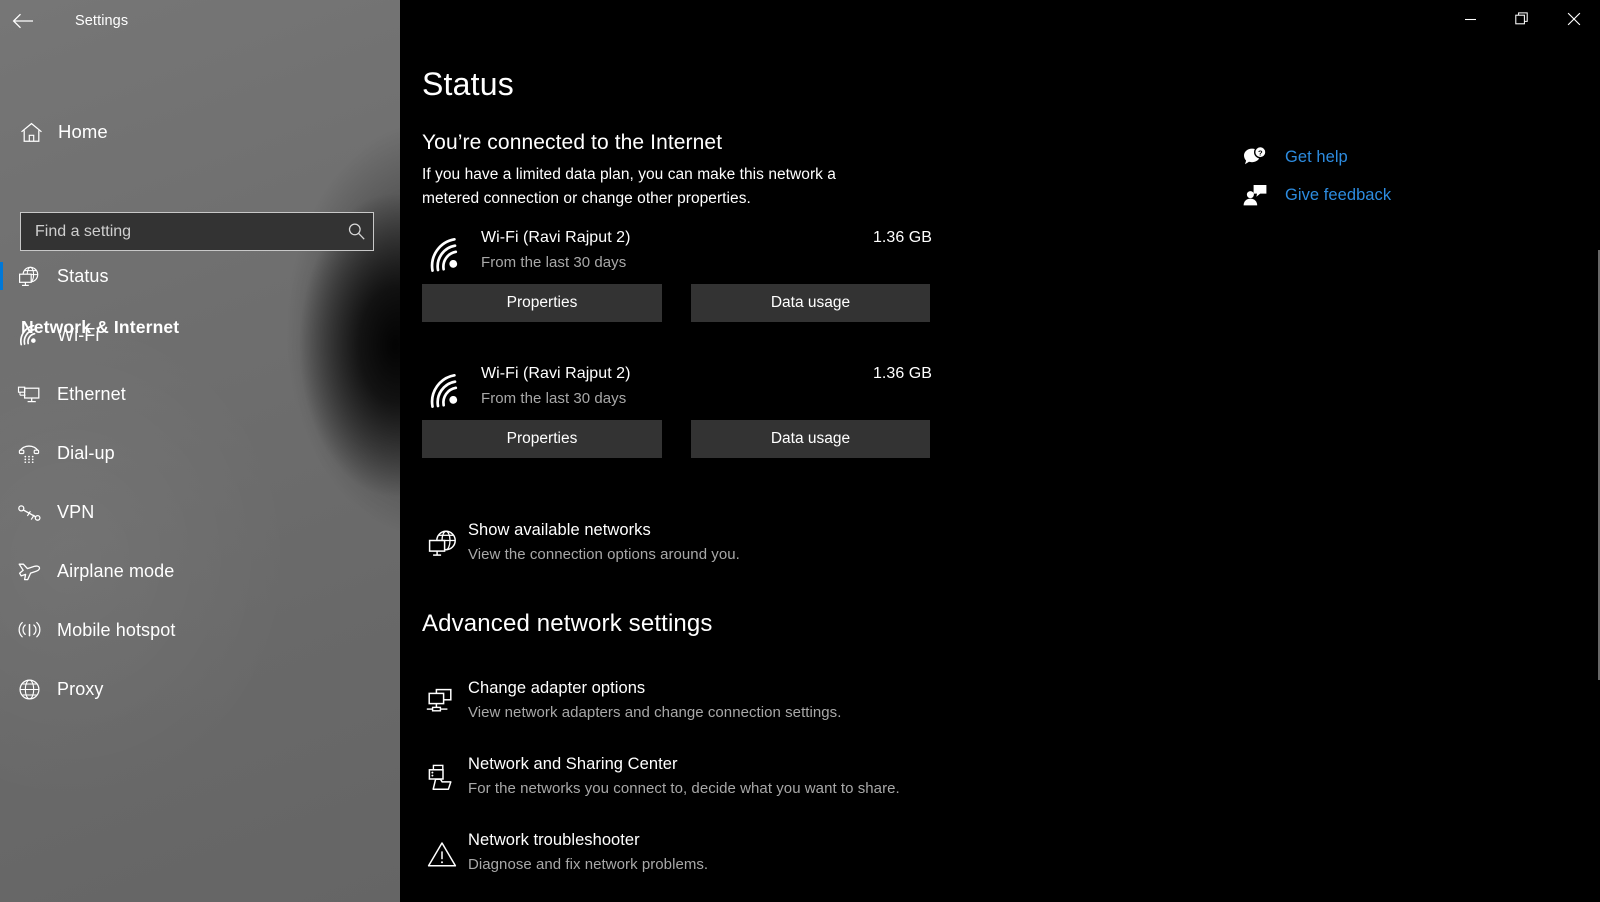 The width and height of the screenshot is (1600, 902). Describe the element at coordinates (102, 21) in the screenshot. I see `window-title: Settings` at that location.